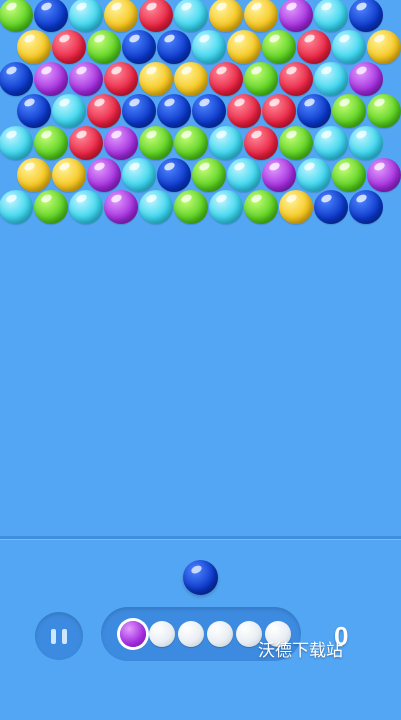 This screenshot has height=720, width=401. What do you see at coordinates (53, 636) in the screenshot?
I see `pause-icon` at bounding box center [53, 636].